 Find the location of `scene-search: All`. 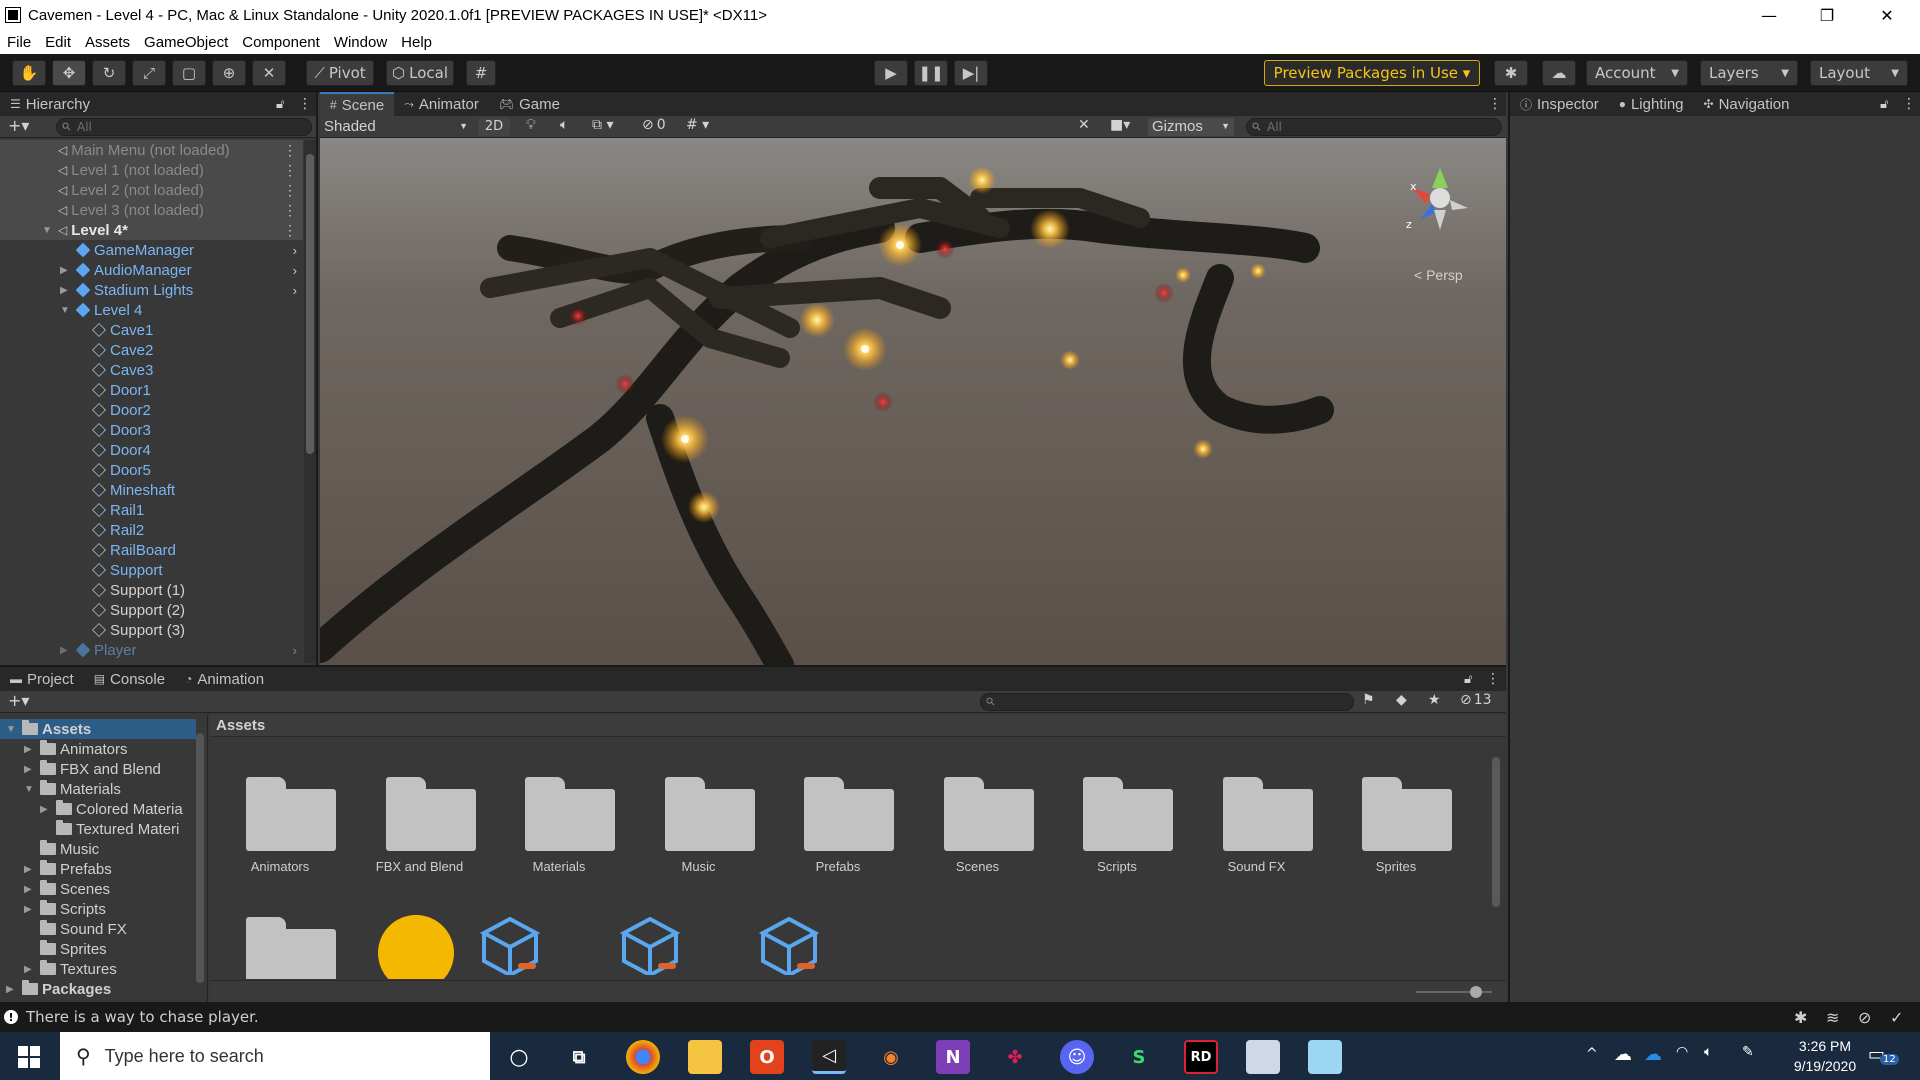

scene-search: All is located at coordinates (1374, 127).